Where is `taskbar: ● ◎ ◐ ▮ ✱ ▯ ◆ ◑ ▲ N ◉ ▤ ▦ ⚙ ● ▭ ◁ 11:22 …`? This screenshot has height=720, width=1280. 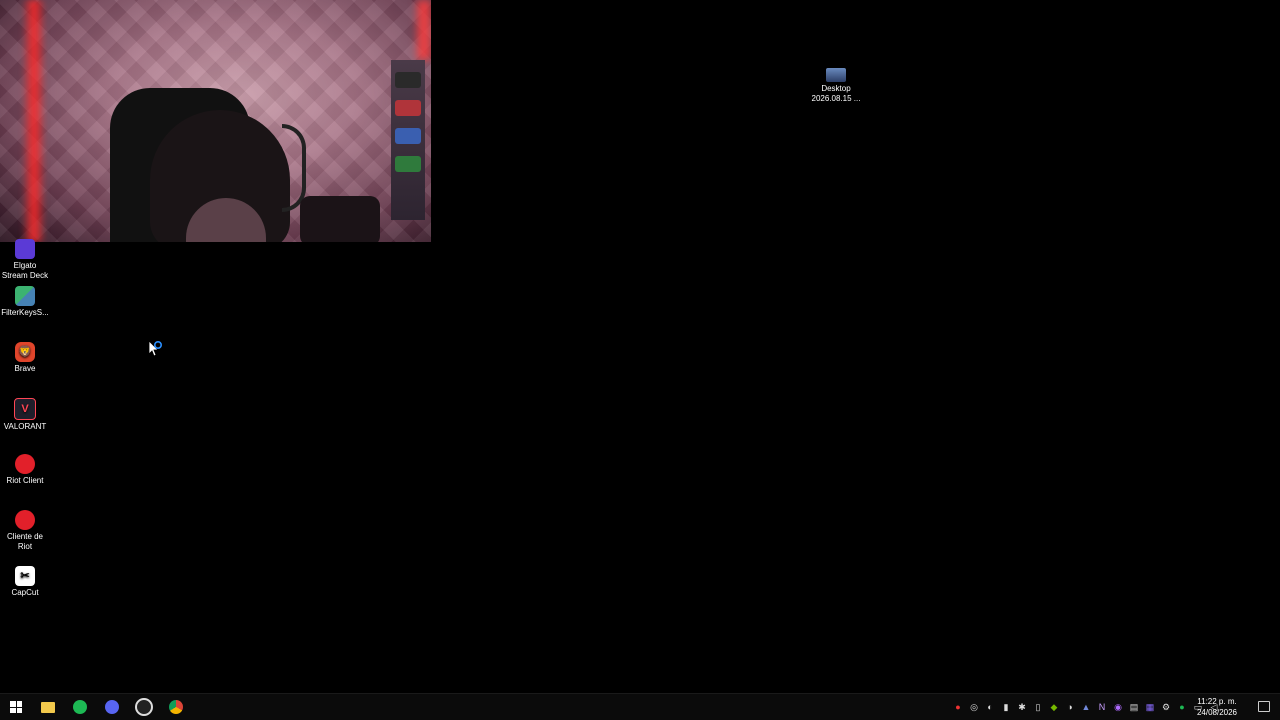
taskbar: ● ◎ ◐ ▮ ✱ ▯ ◆ ◑ ▲ N ◉ ▤ ▦ ⚙ ● ▭ ◁ 11:22 … is located at coordinates (640, 706).